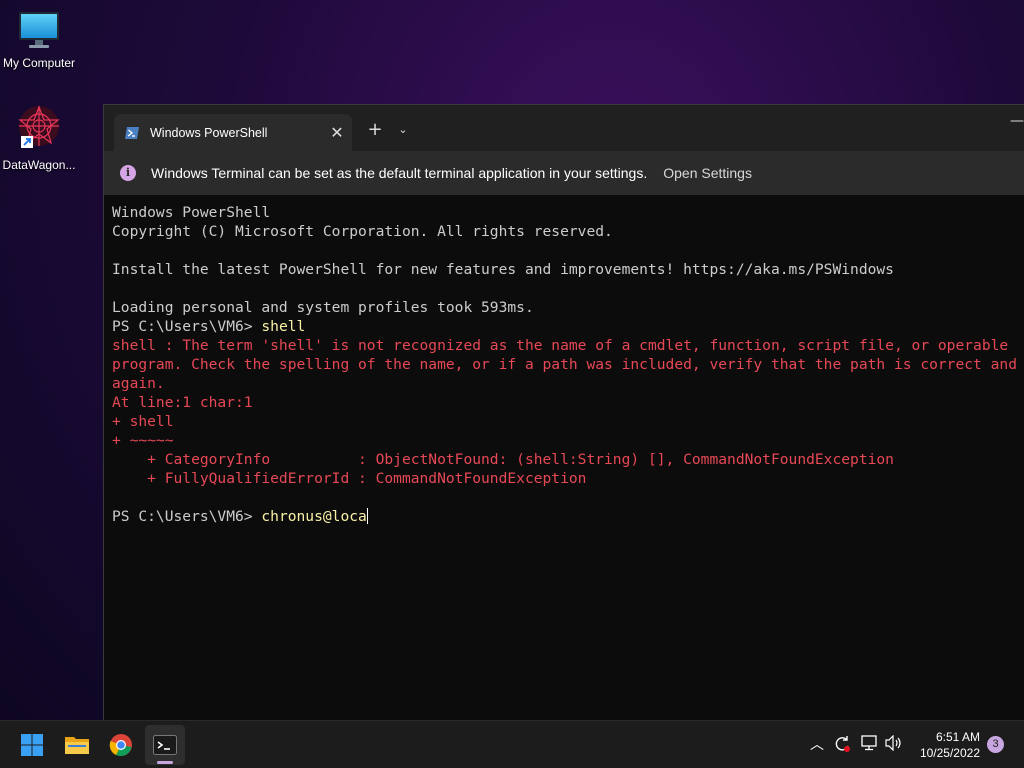 The height and width of the screenshot is (768, 1024). What do you see at coordinates (894, 744) in the screenshot?
I see `volume-icon` at bounding box center [894, 744].